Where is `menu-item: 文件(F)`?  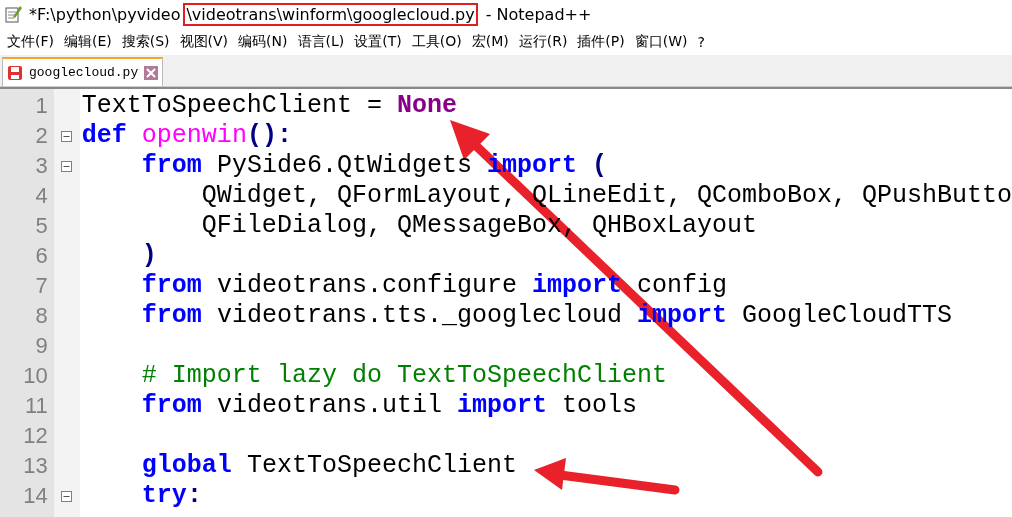 menu-item: 文件(F) is located at coordinates (30, 41).